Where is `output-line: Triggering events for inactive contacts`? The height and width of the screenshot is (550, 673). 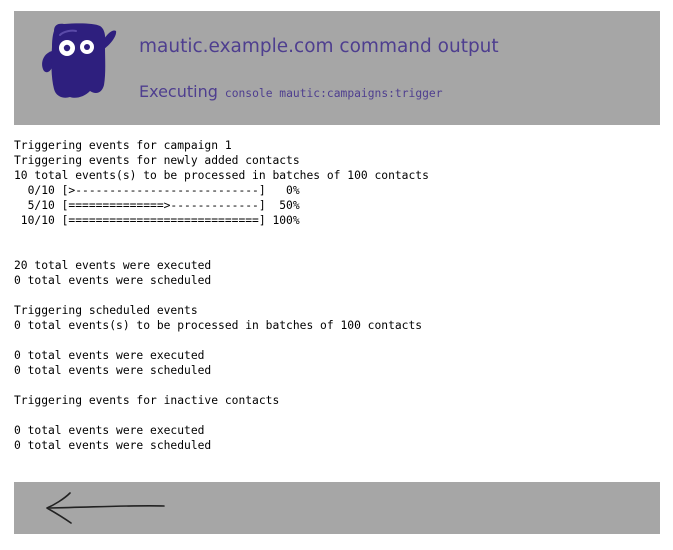
output-line: Triggering events for inactive contacts is located at coordinates (147, 400).